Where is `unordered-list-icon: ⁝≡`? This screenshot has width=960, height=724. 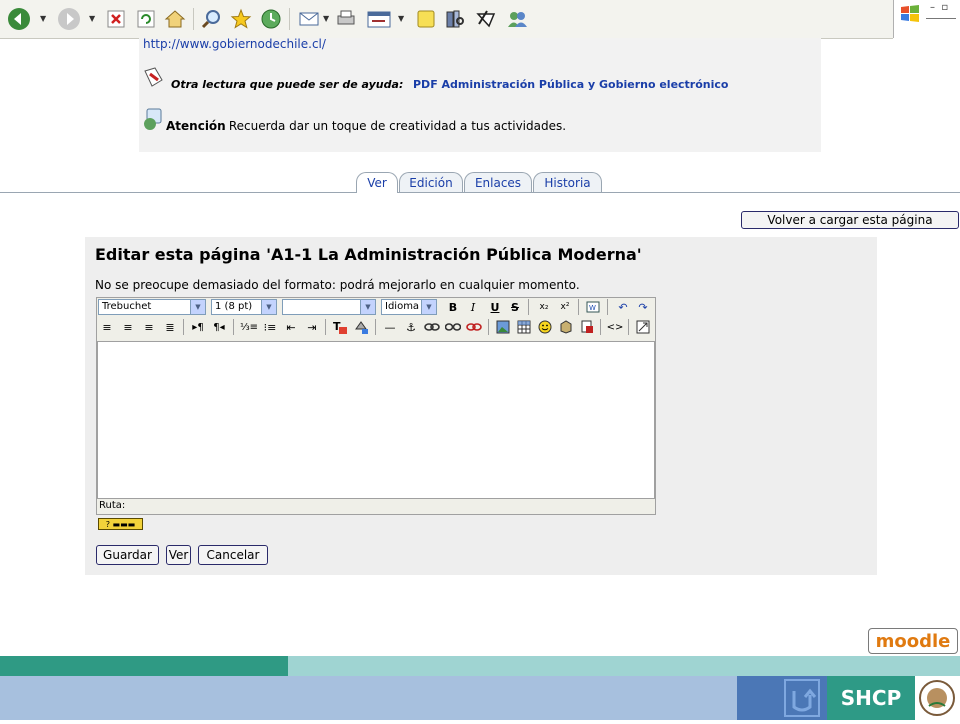 unordered-list-icon: ⁝≡ is located at coordinates (270, 327).